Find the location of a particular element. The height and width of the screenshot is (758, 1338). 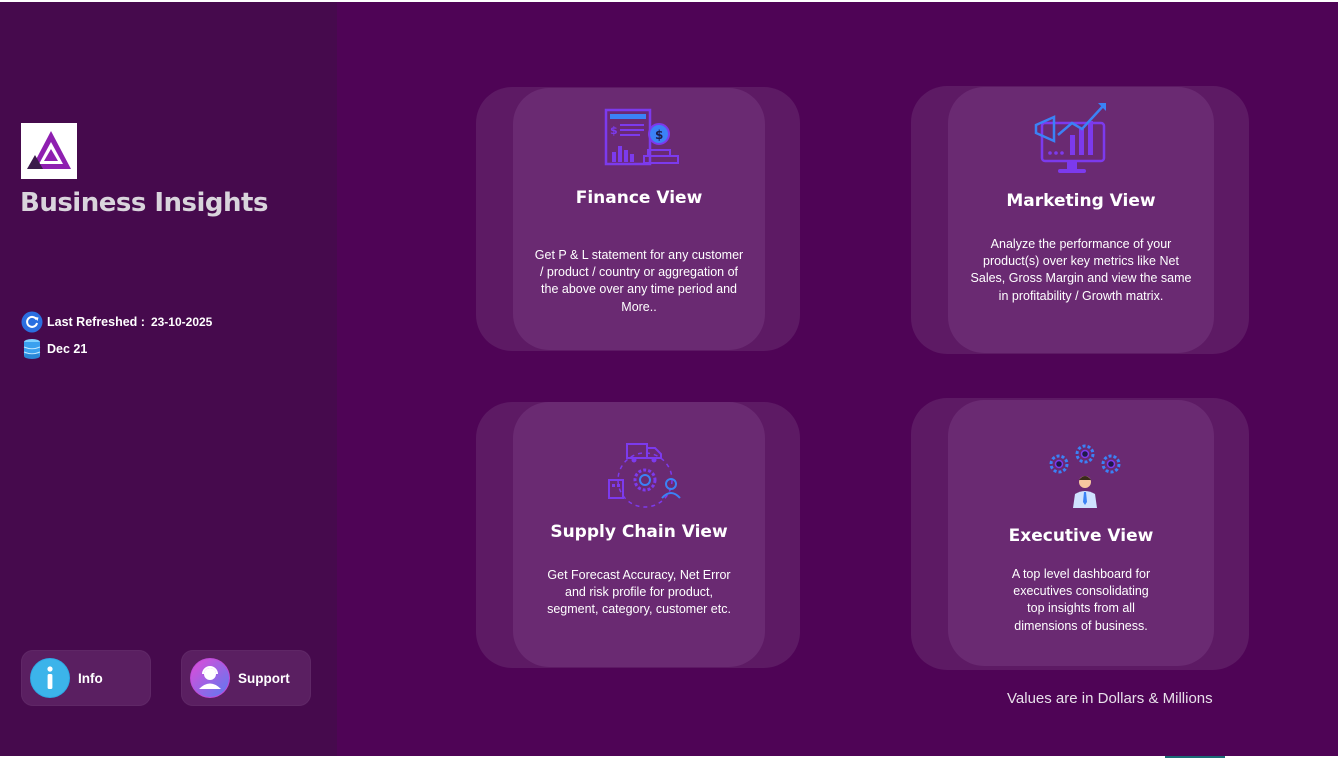

info-button-label: Info is located at coordinates (90, 678).